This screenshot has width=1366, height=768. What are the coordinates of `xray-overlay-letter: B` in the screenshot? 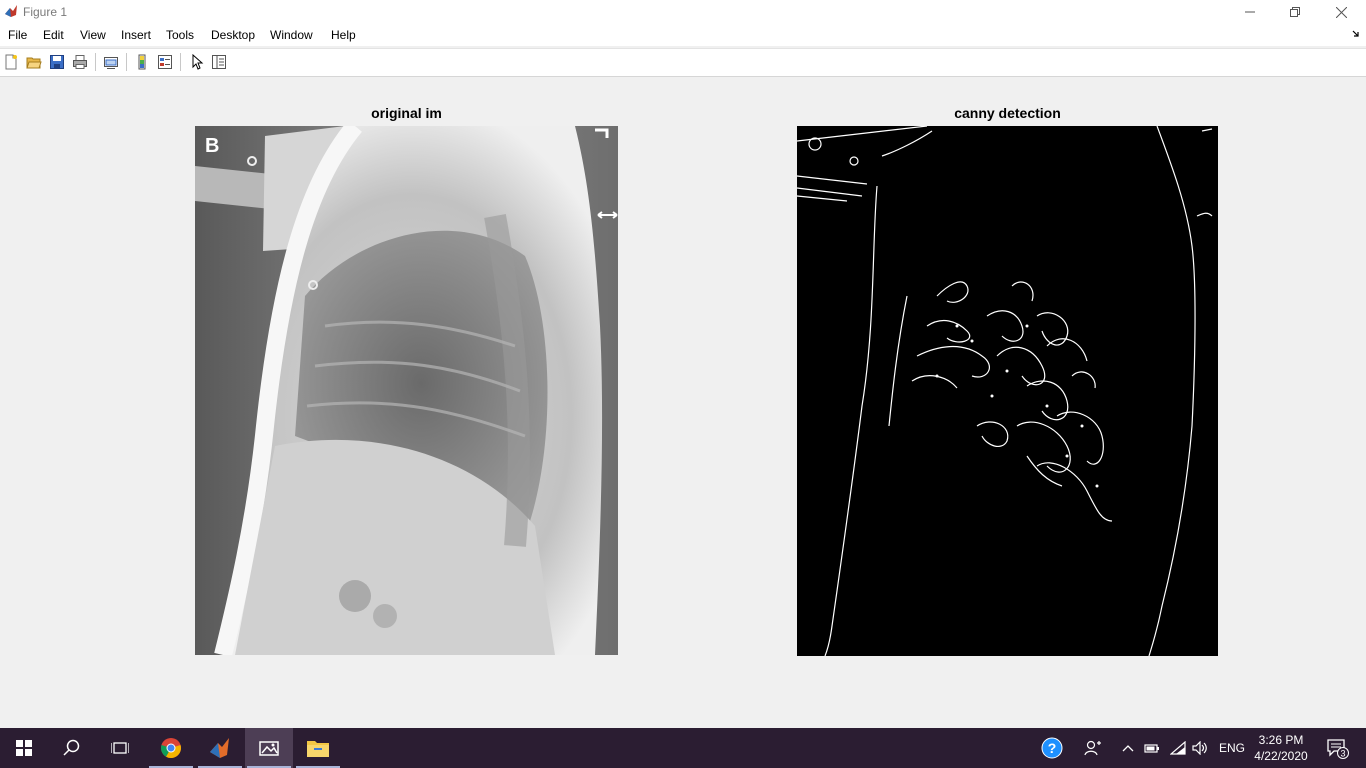 It's located at (212, 146).